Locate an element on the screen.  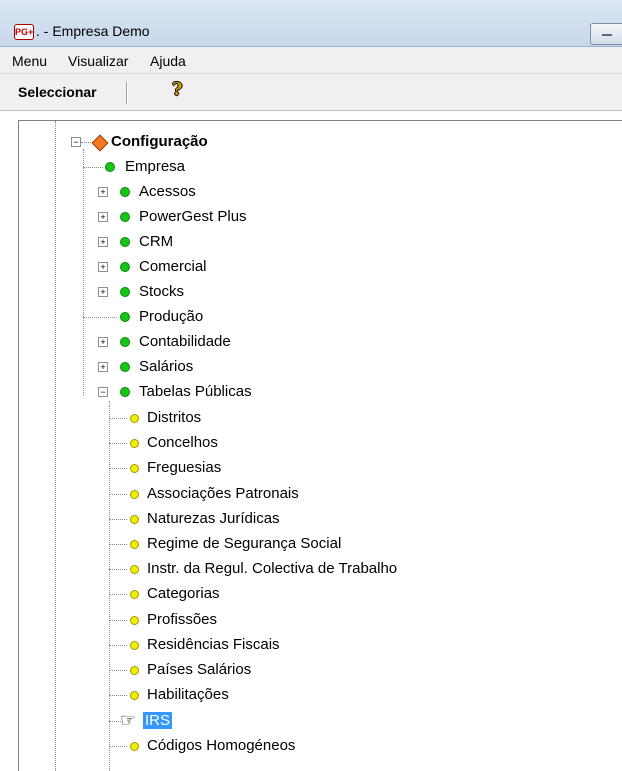
tree-node-label: Produção is located at coordinates (171, 316).